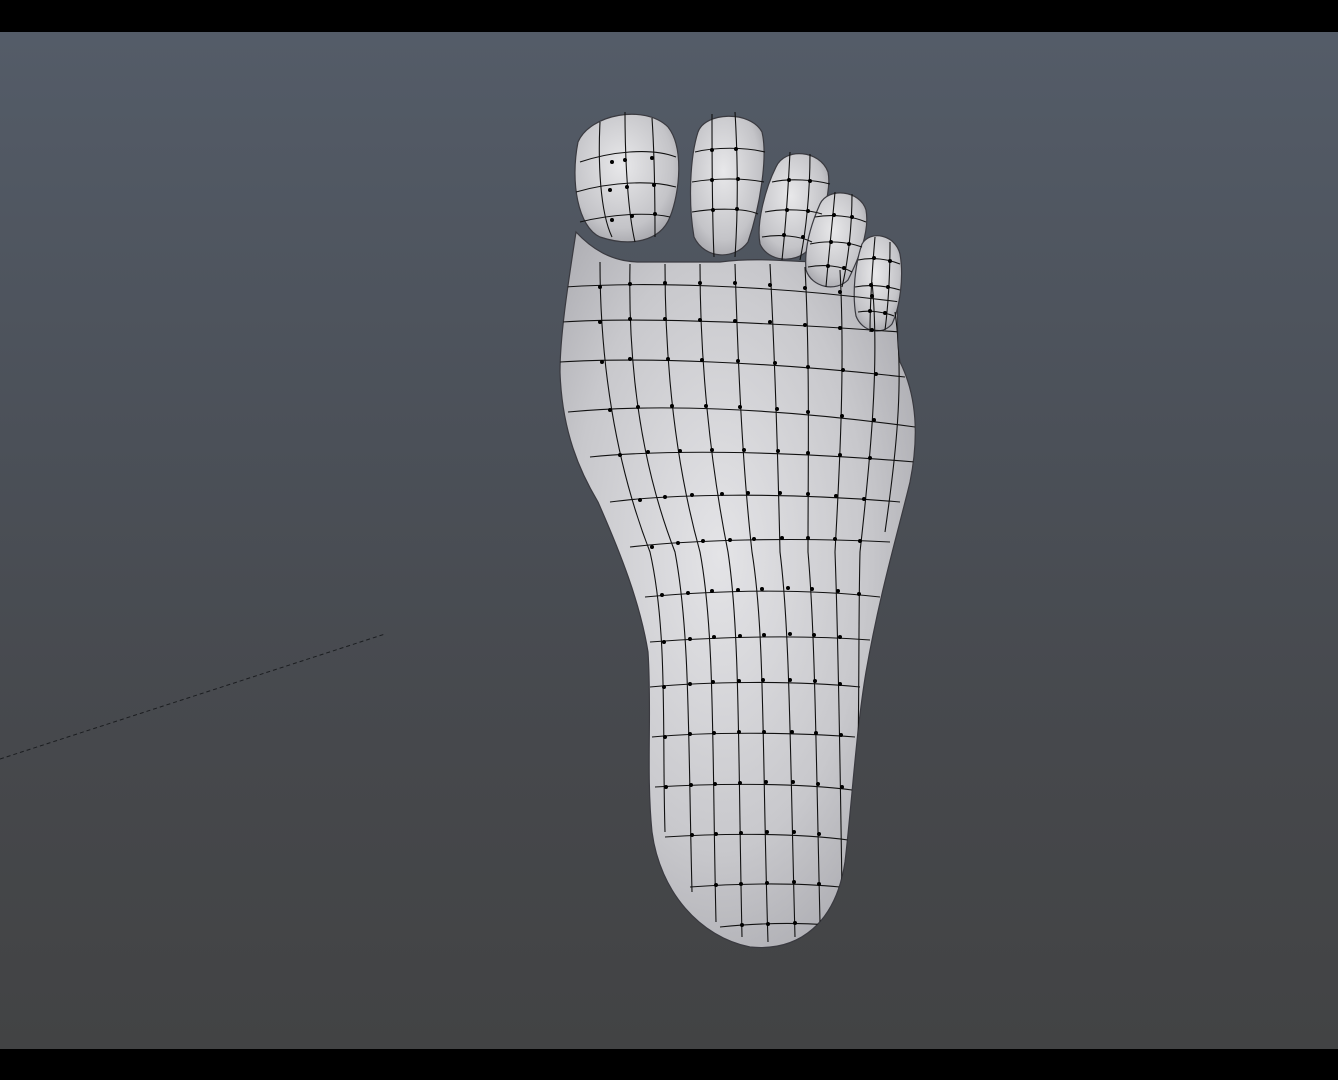 The width and height of the screenshot is (1338, 1080). Describe the element at coordinates (669, 16) in the screenshot. I see `letterbox-top` at that location.